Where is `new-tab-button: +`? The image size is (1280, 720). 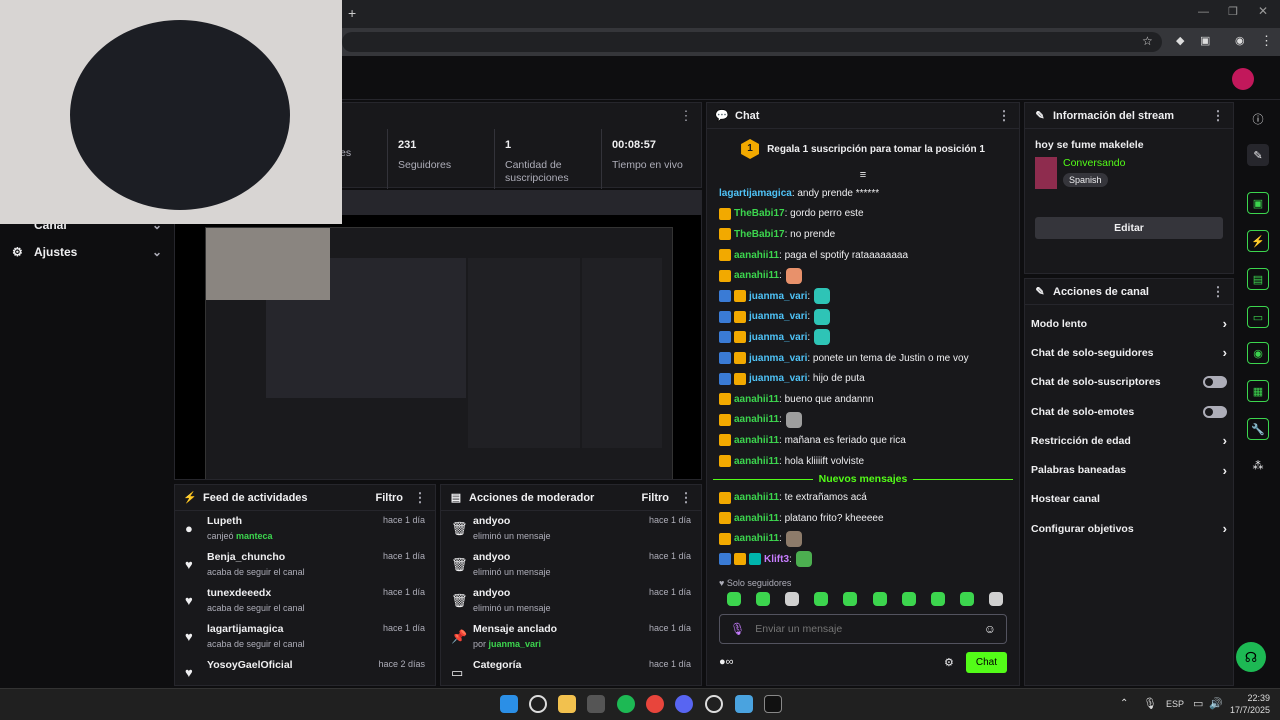
new-tab-button: + is located at coordinates (352, 13).